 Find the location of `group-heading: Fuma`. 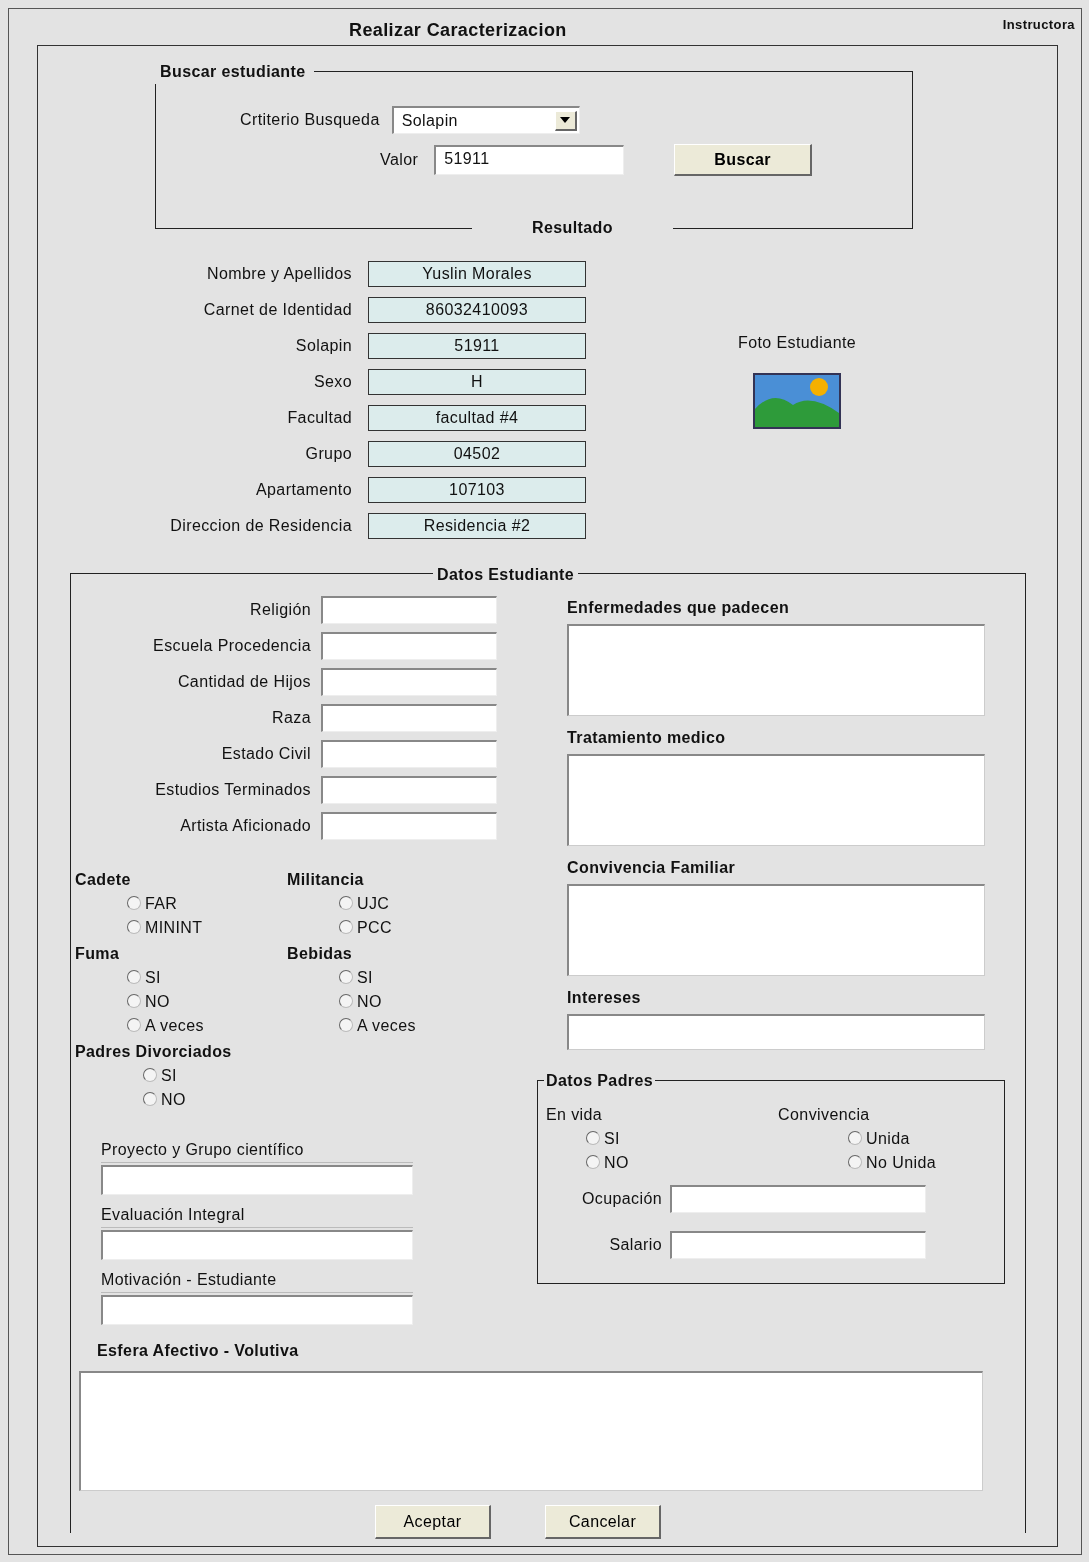

group-heading: Fuma is located at coordinates (98, 954).